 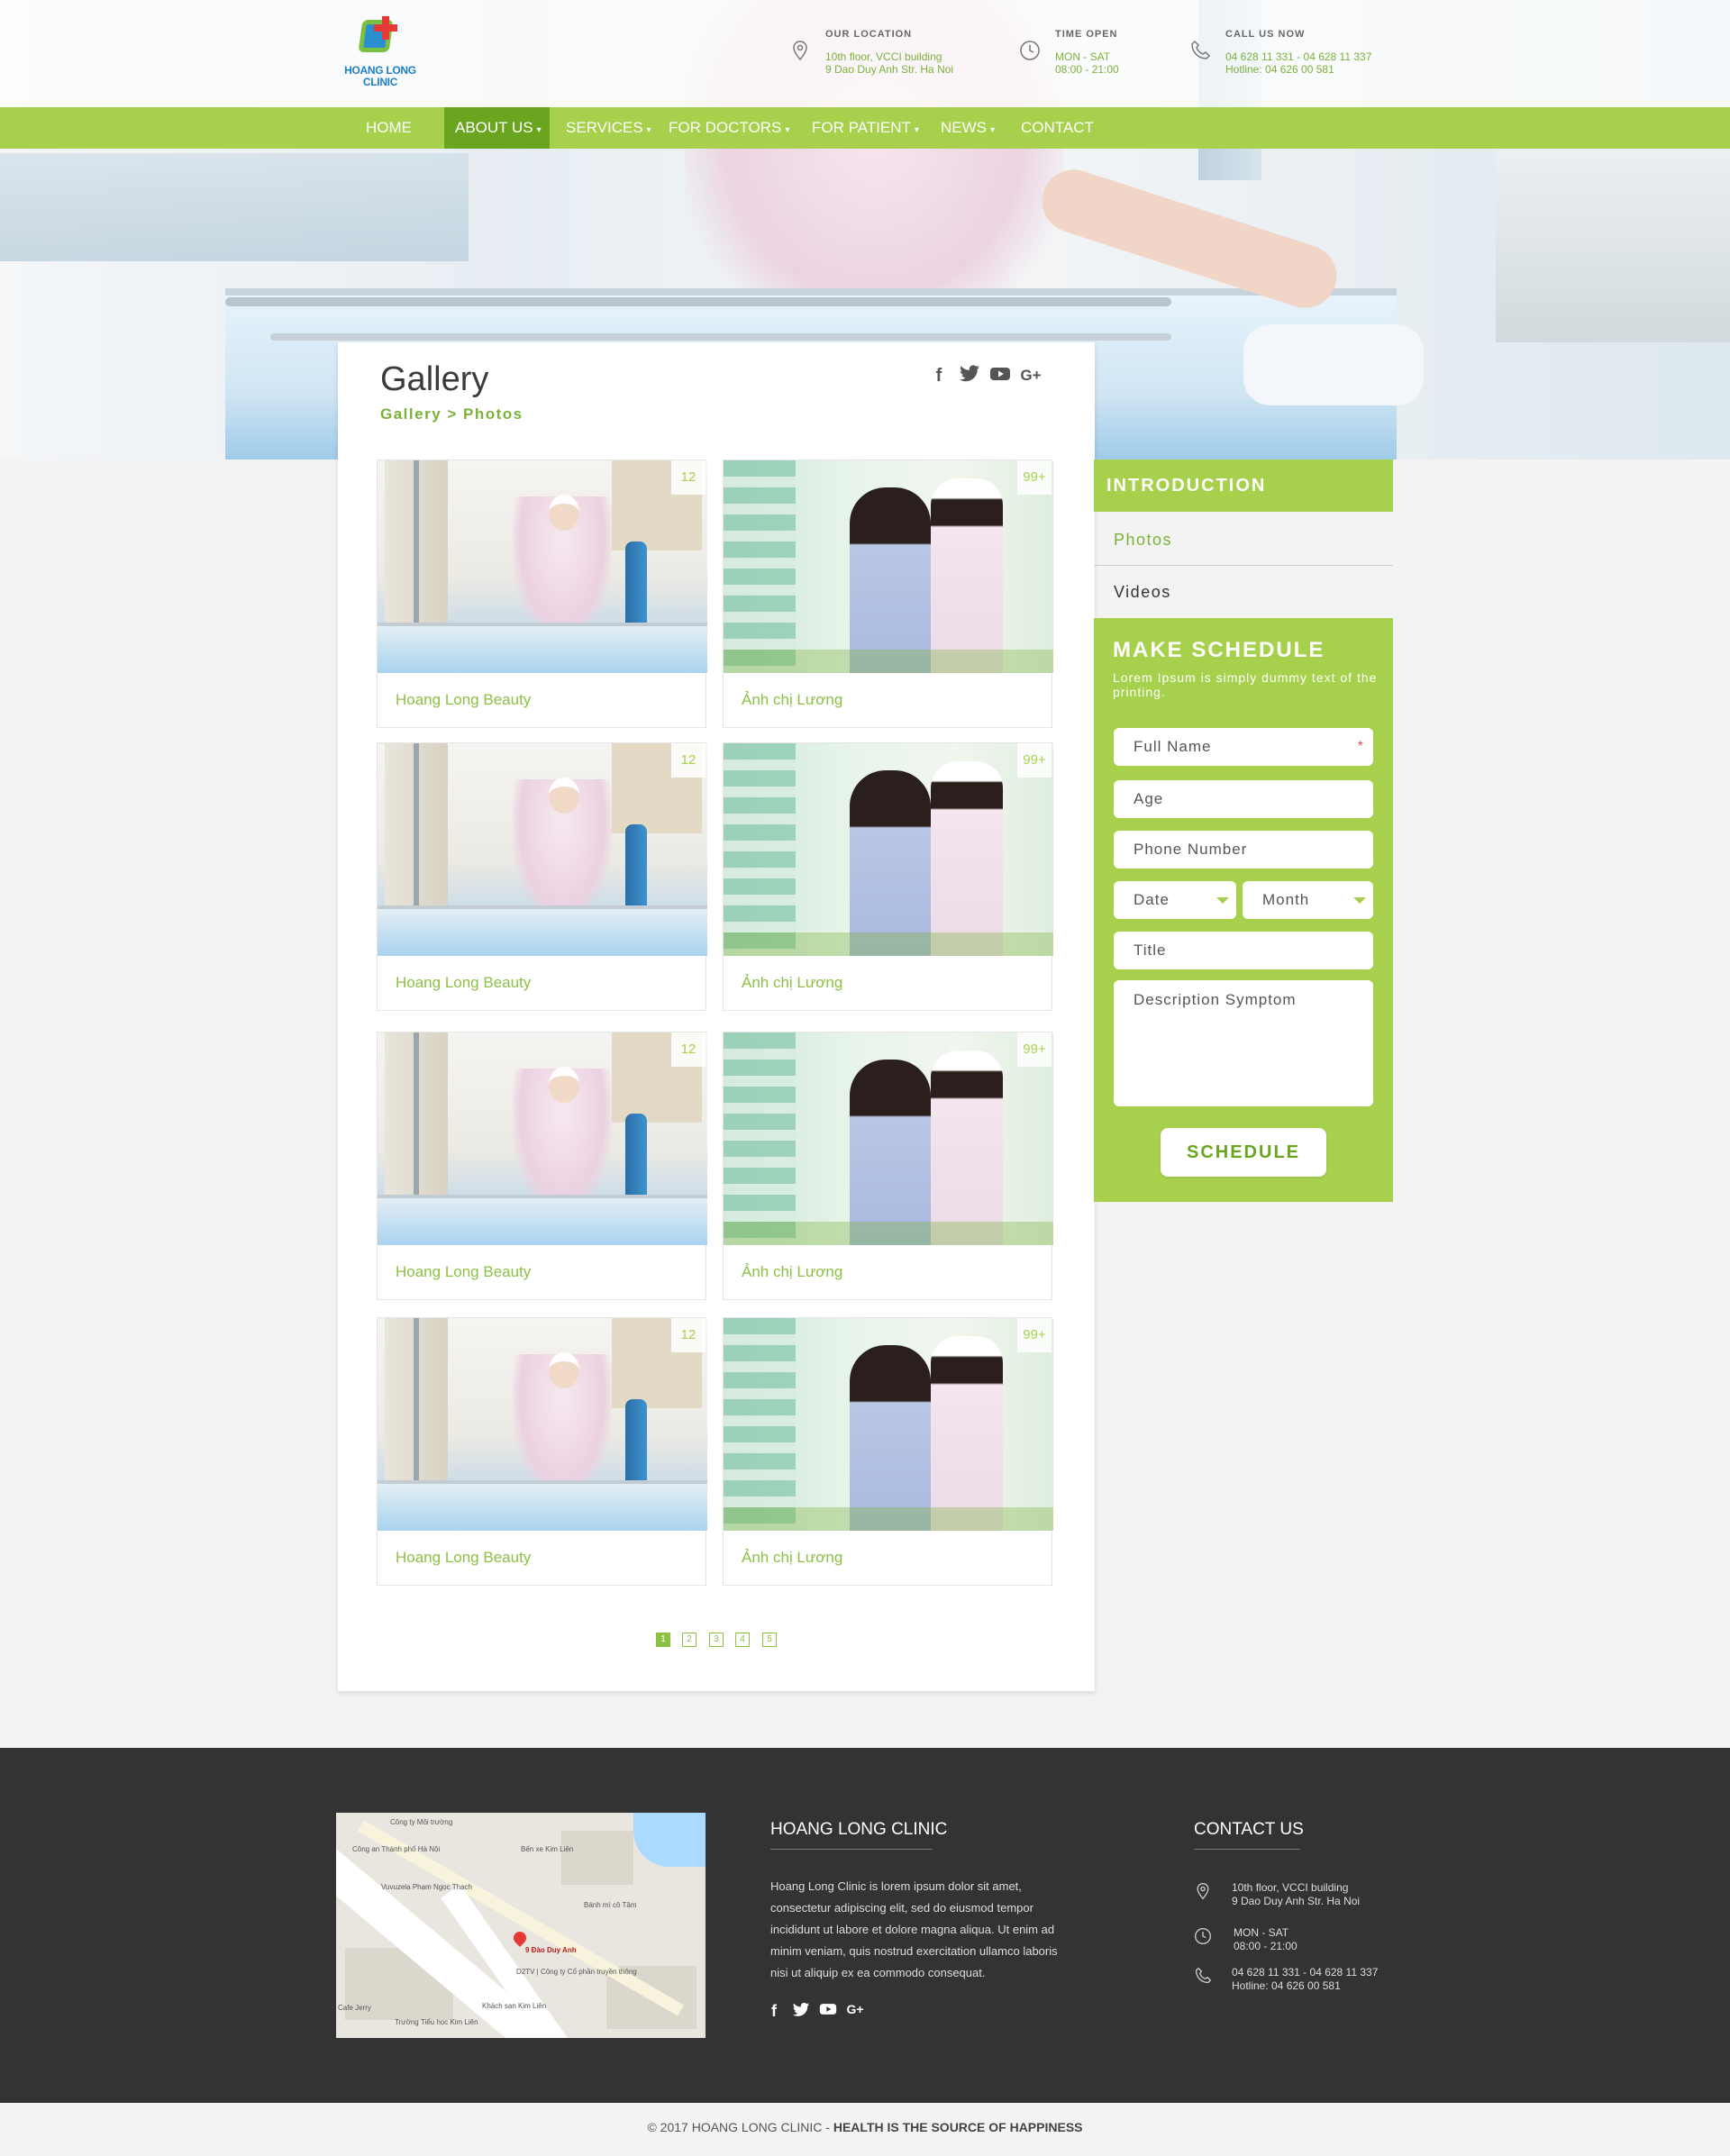 I want to click on nav-news: NEWS ▾, so click(x=968, y=128).